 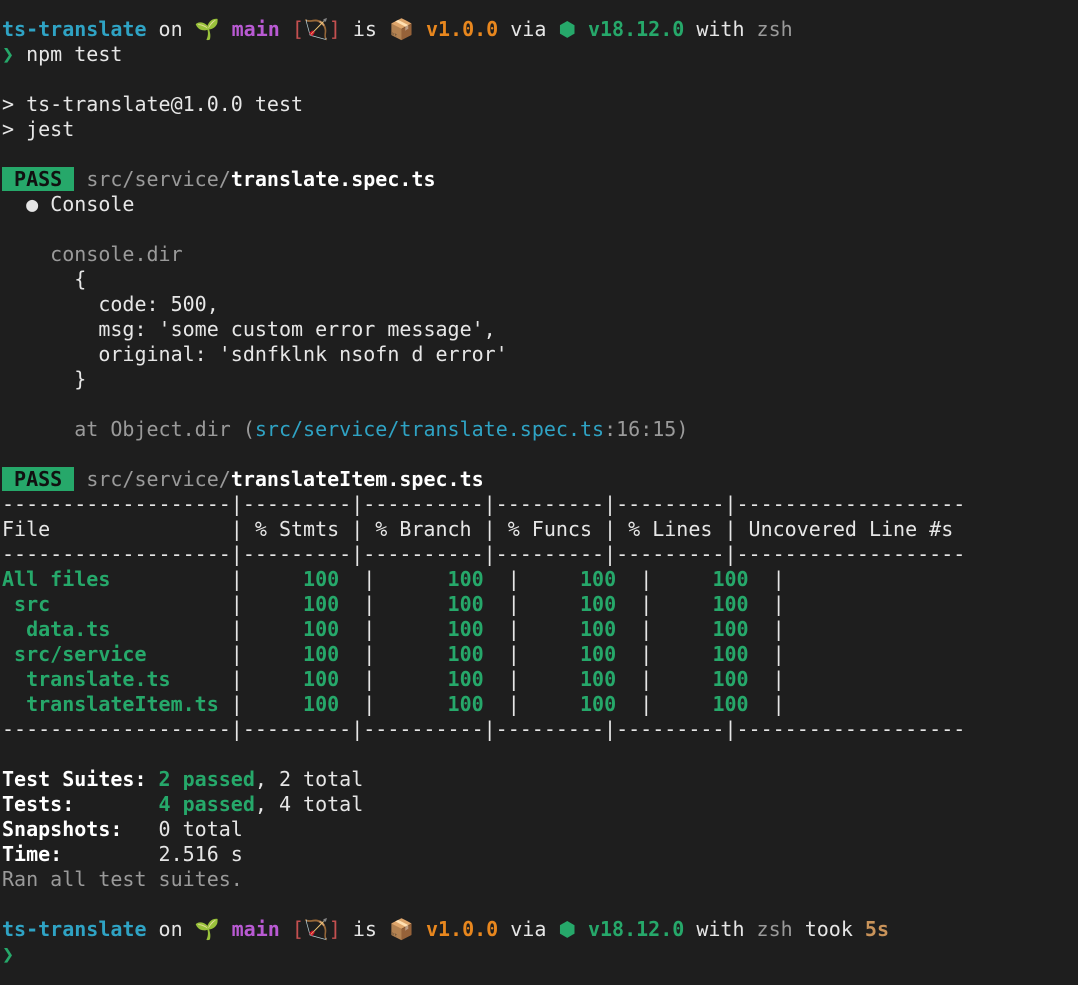 I want to click on summary-test-suites: Test Suites: 2 passed, 2 total, so click(x=539, y=779).